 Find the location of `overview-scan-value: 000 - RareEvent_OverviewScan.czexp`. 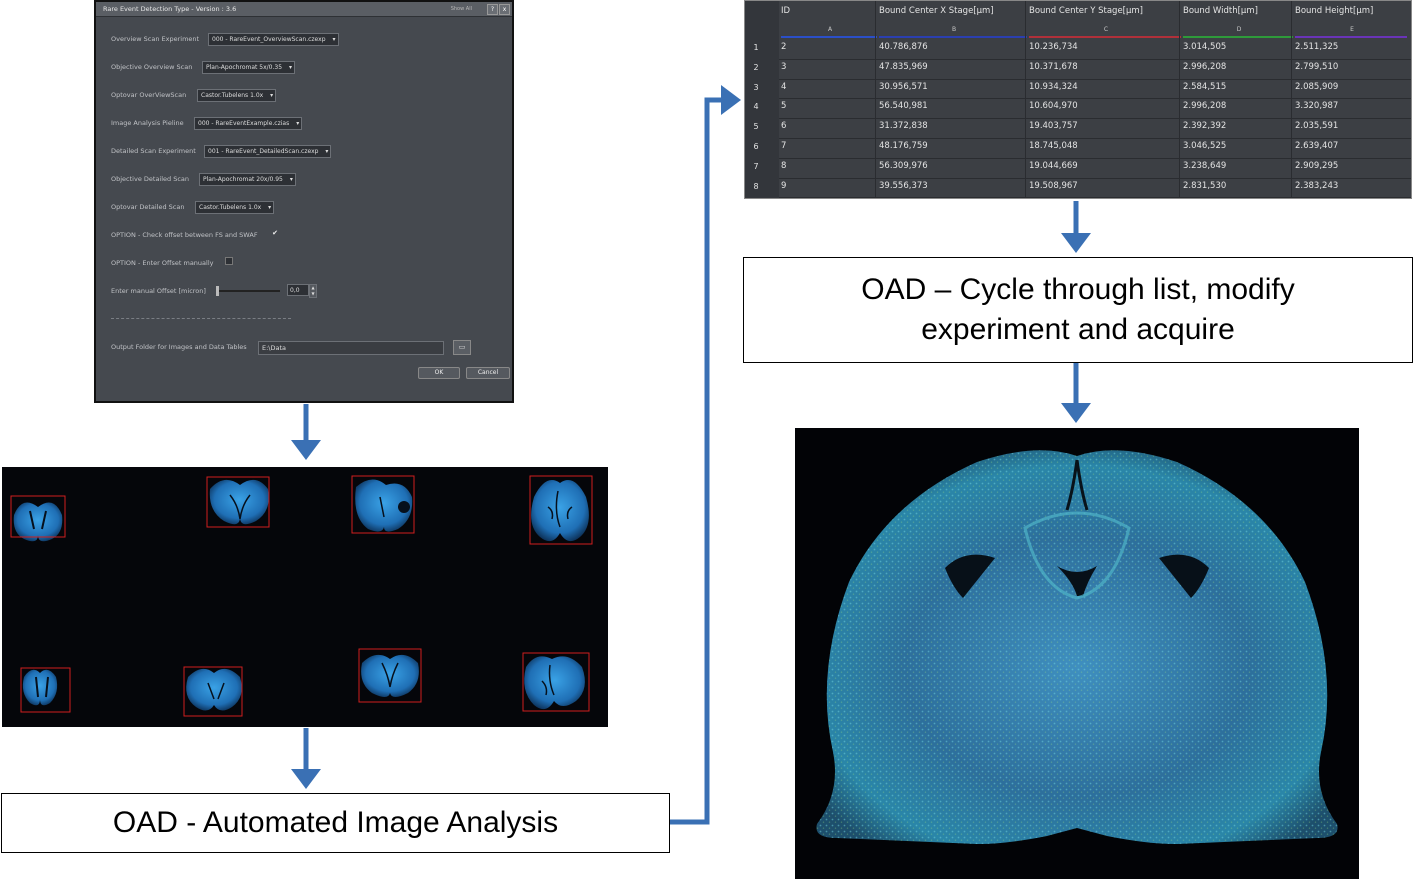

overview-scan-value: 000 - RareEvent_OverviewScan.czexp is located at coordinates (269, 39).